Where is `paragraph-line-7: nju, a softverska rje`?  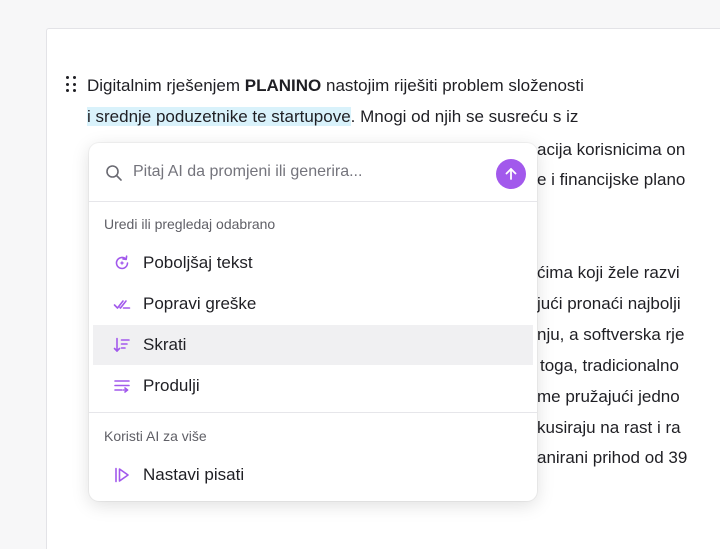 paragraph-line-7: nju, a softverska rje is located at coordinates (610, 335).